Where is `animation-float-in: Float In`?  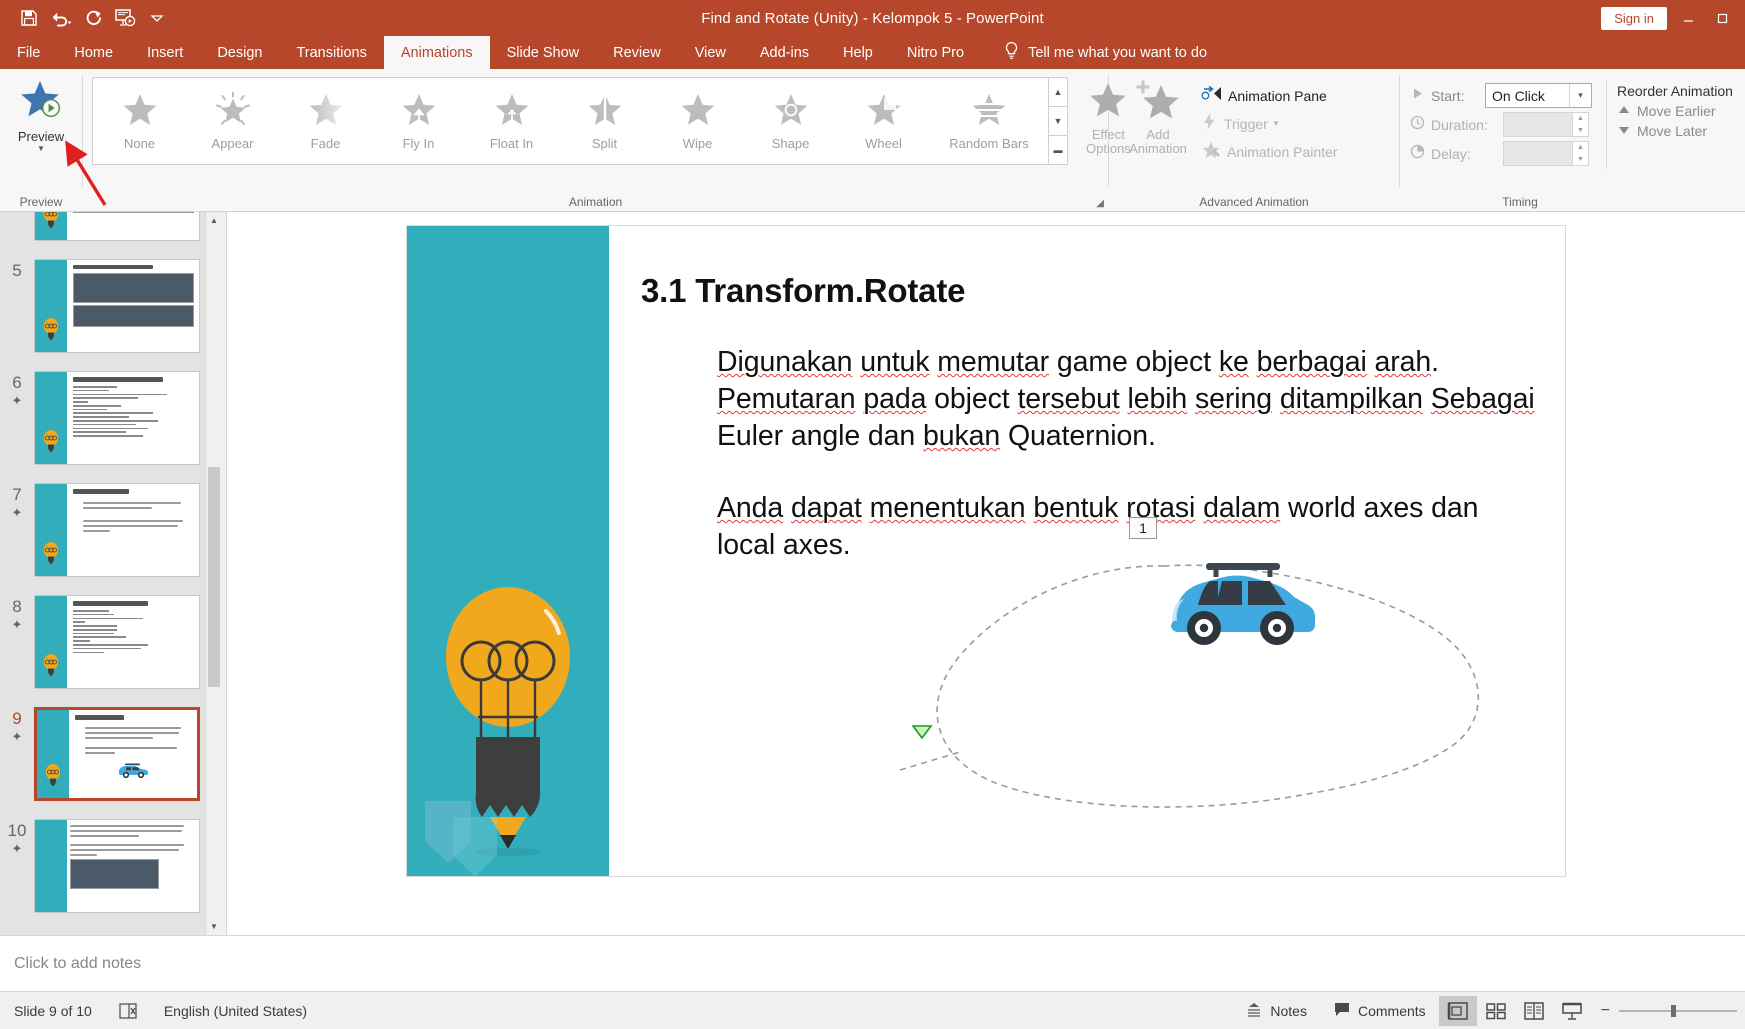
animation-float-in: Float In is located at coordinates (511, 121).